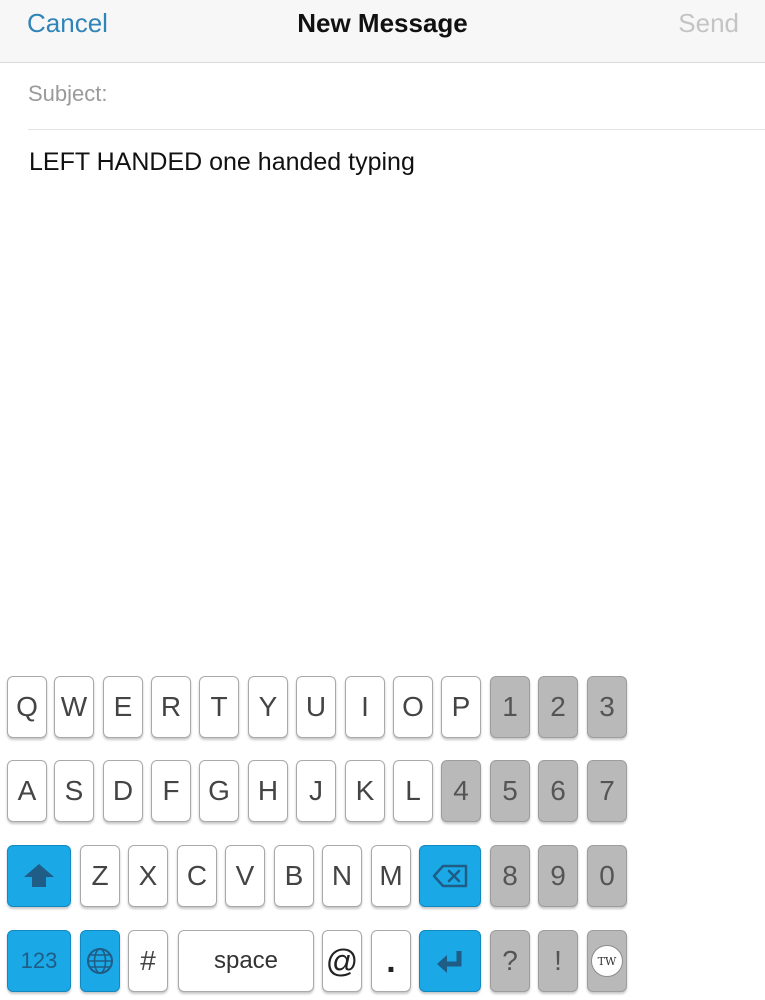  I want to click on shift-icon, so click(39, 875).